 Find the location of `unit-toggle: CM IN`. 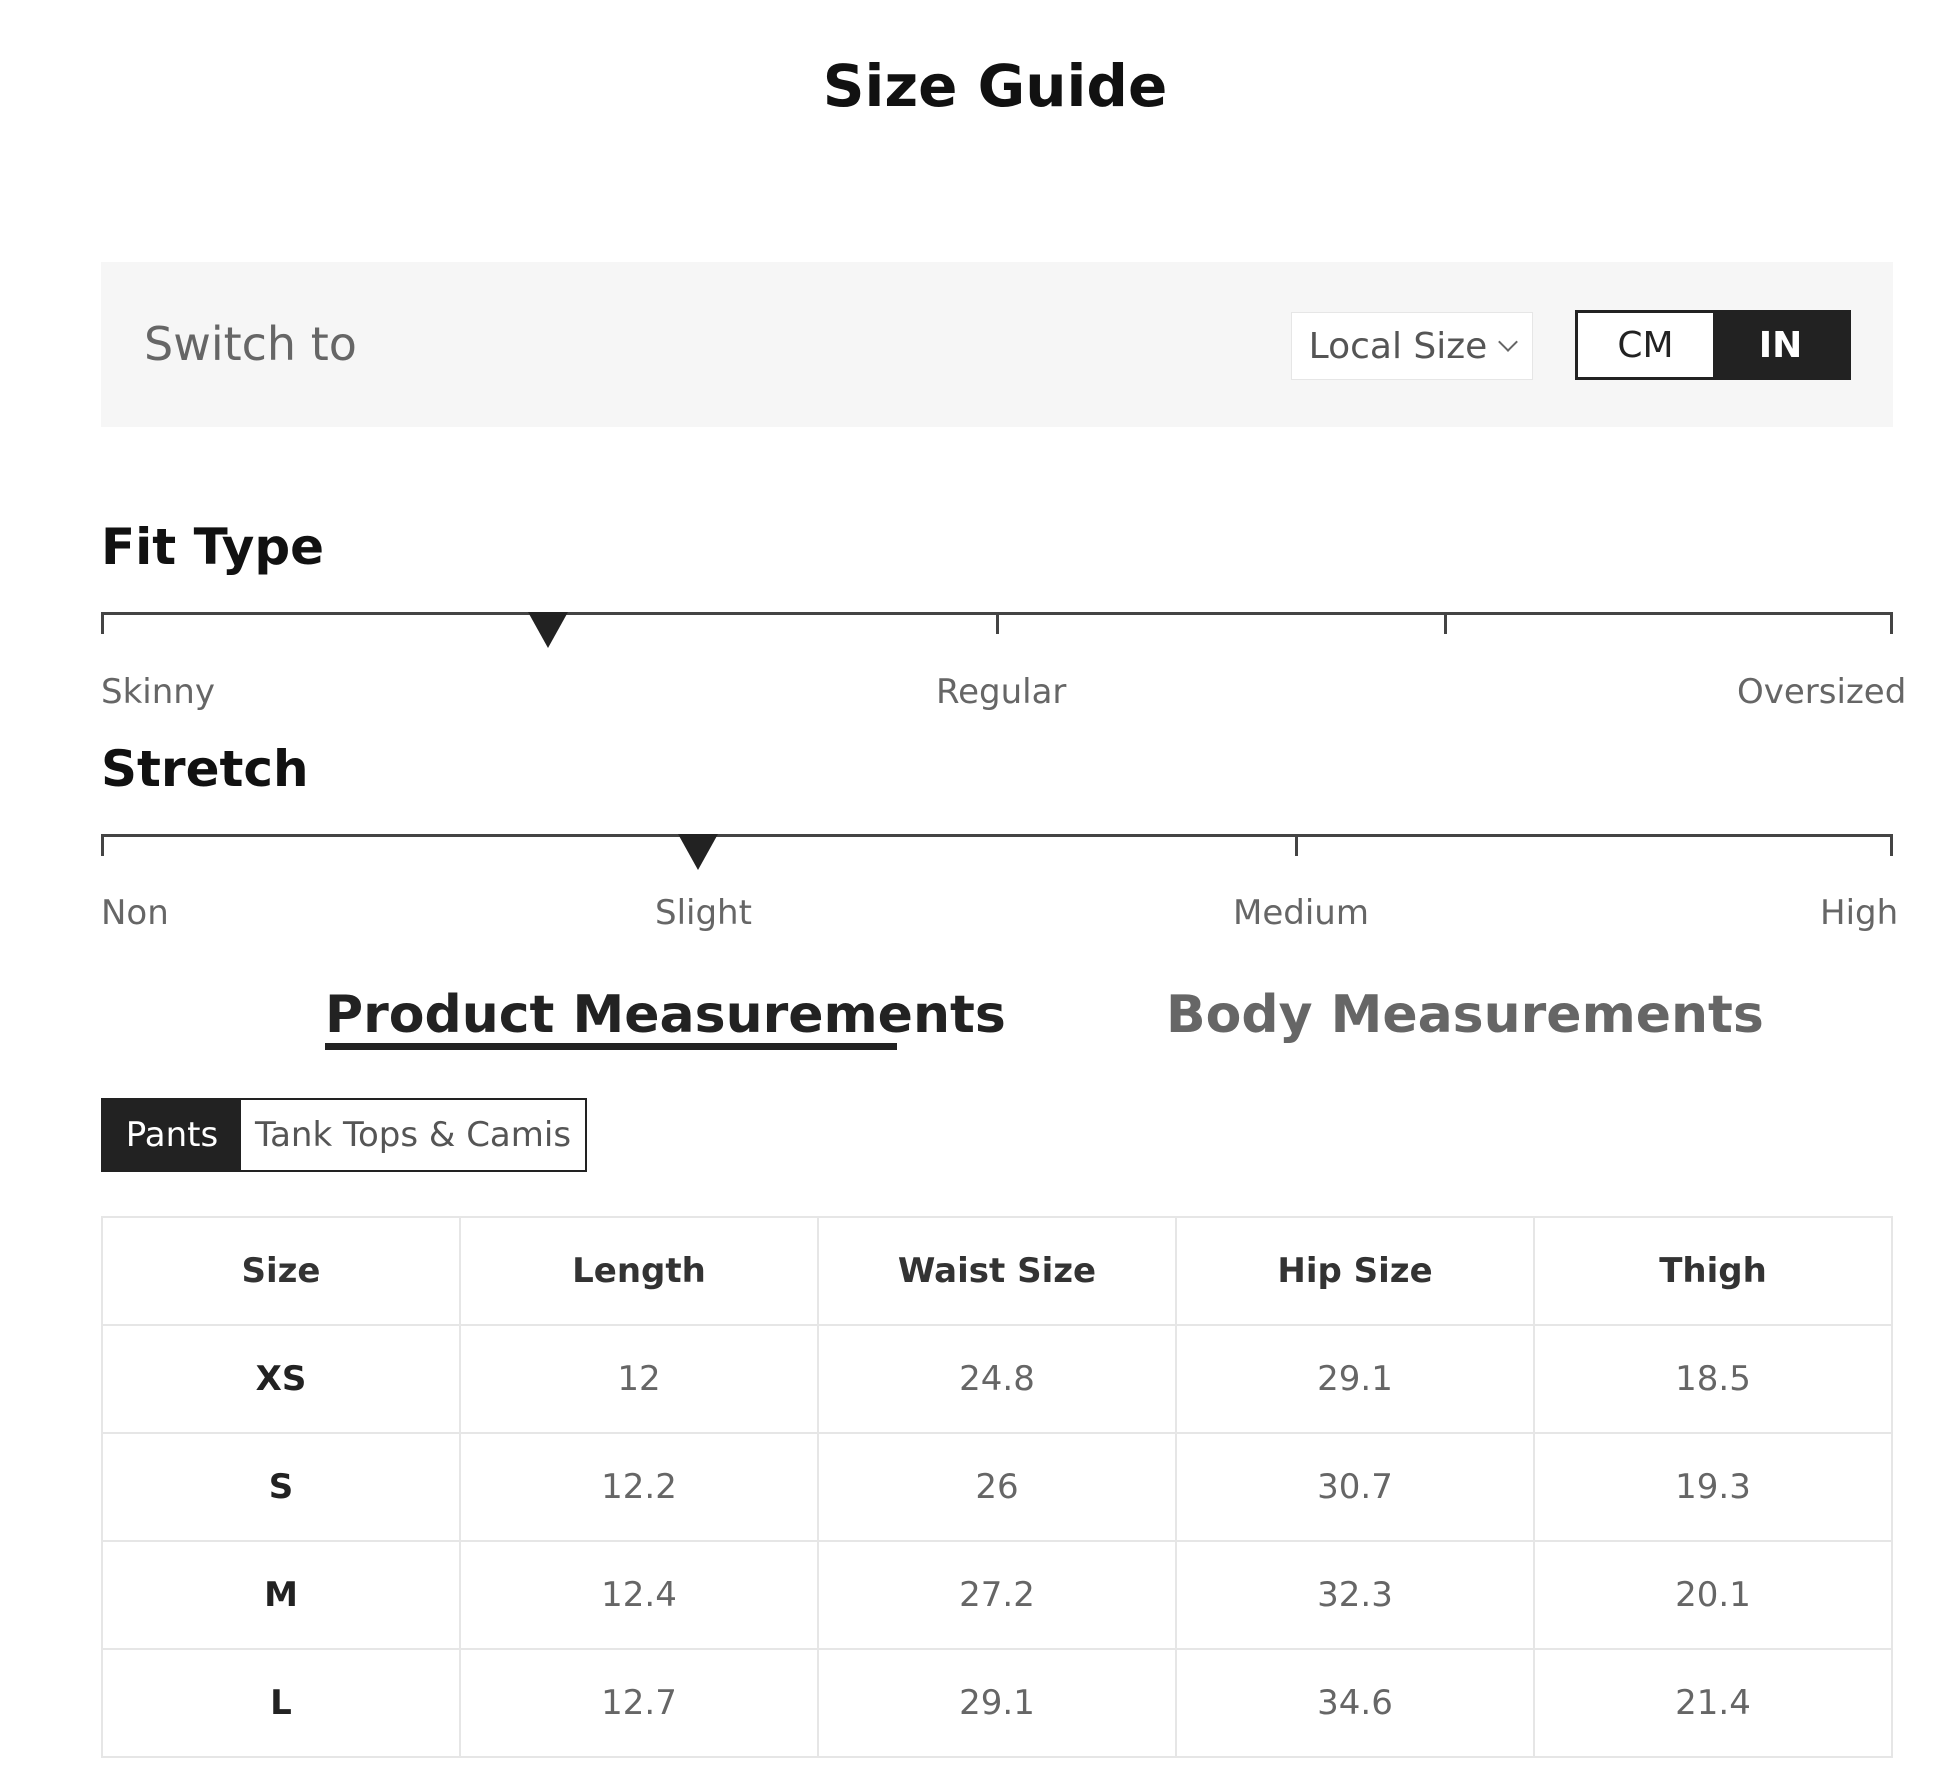

unit-toggle: CM IN is located at coordinates (1713, 345).